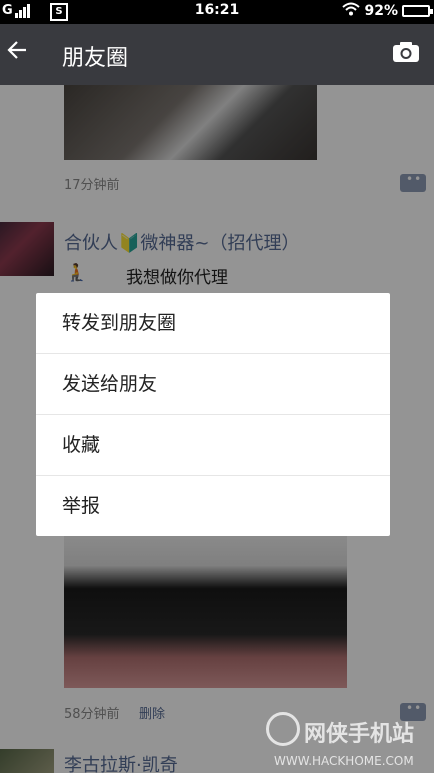  What do you see at coordinates (381, 11) in the screenshot?
I see `battery-percent: 92%` at bounding box center [381, 11].